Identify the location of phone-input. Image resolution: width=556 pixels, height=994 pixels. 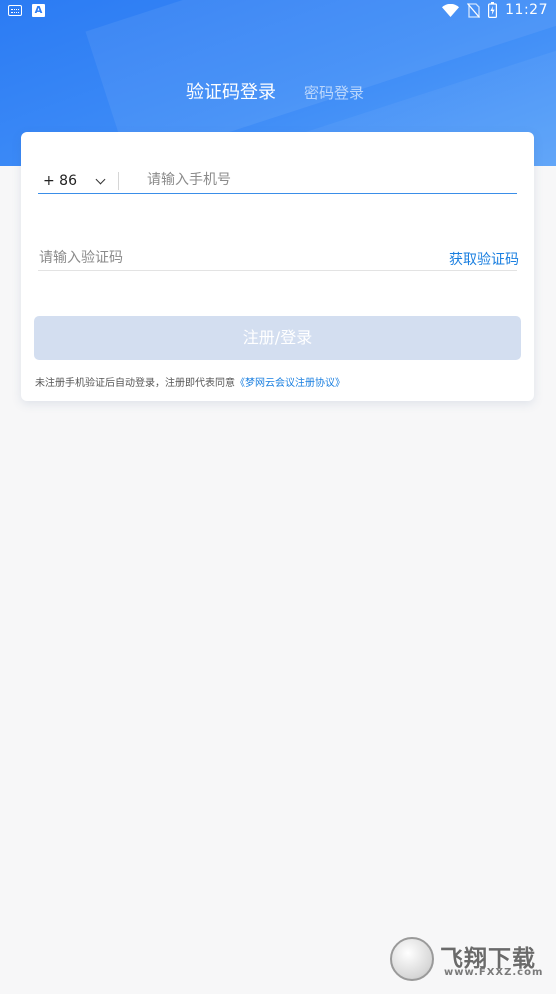
(327, 180).